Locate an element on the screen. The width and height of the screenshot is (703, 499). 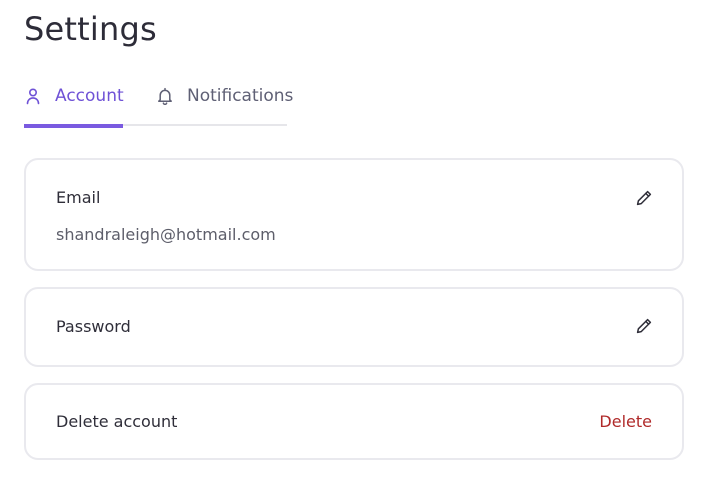
tab-account: Account is located at coordinates (74, 104).